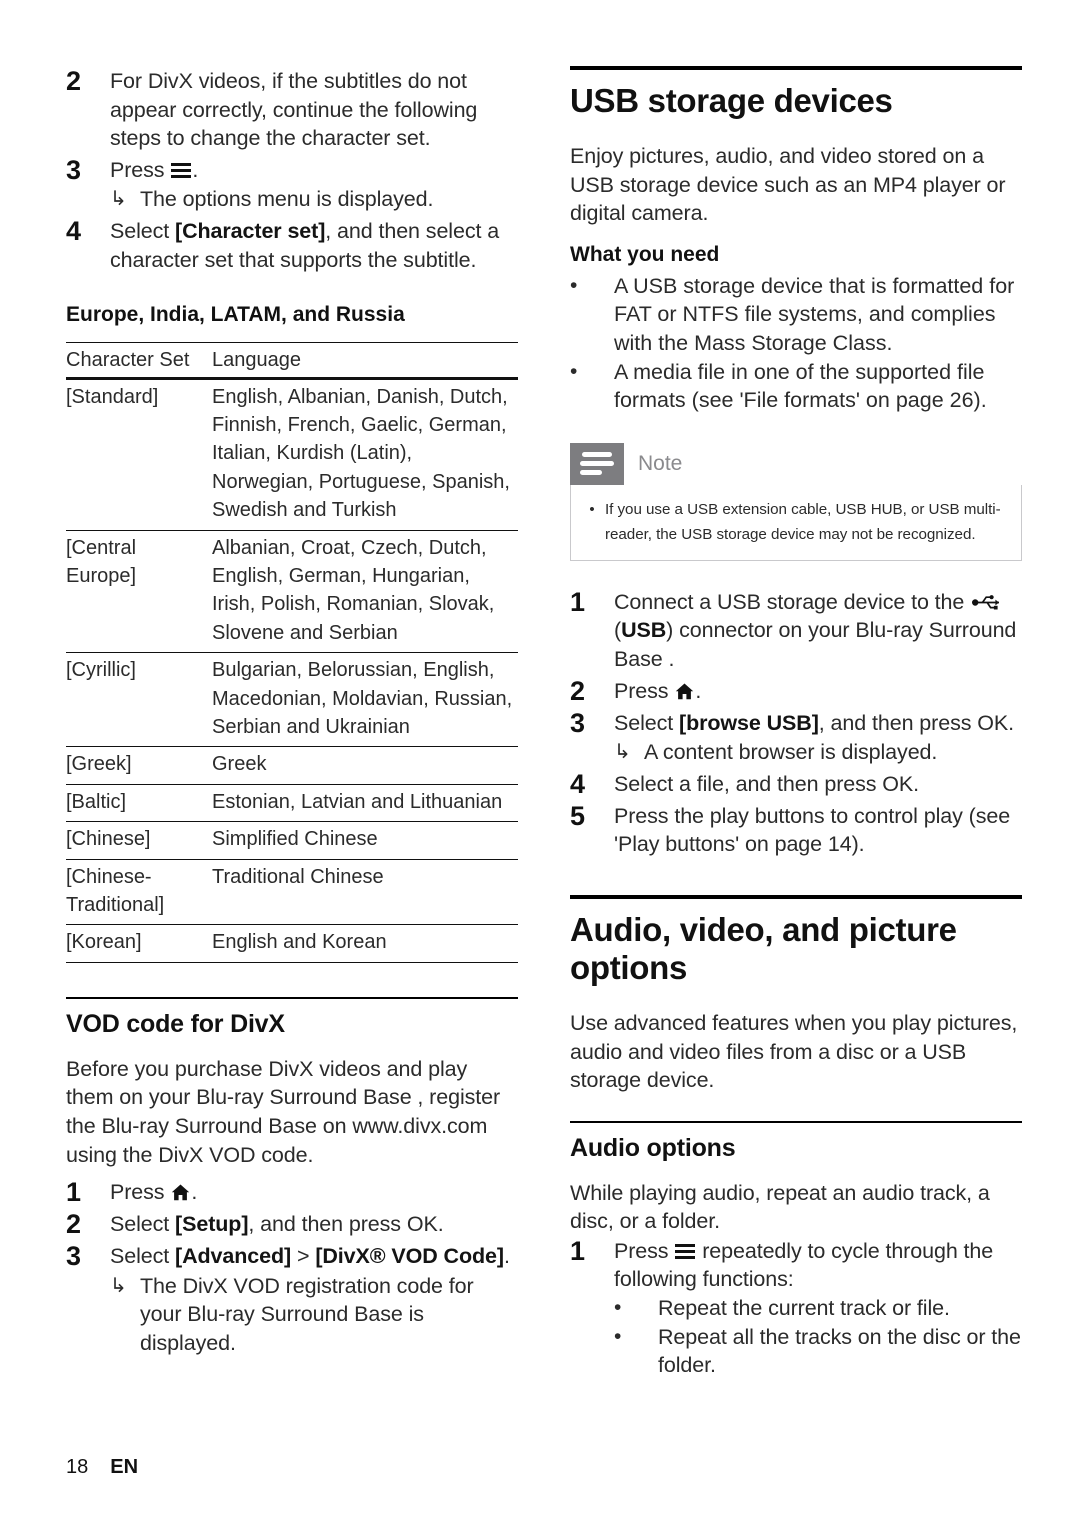  Describe the element at coordinates (303, 1256) in the screenshot. I see `step-text-mid: >` at that location.